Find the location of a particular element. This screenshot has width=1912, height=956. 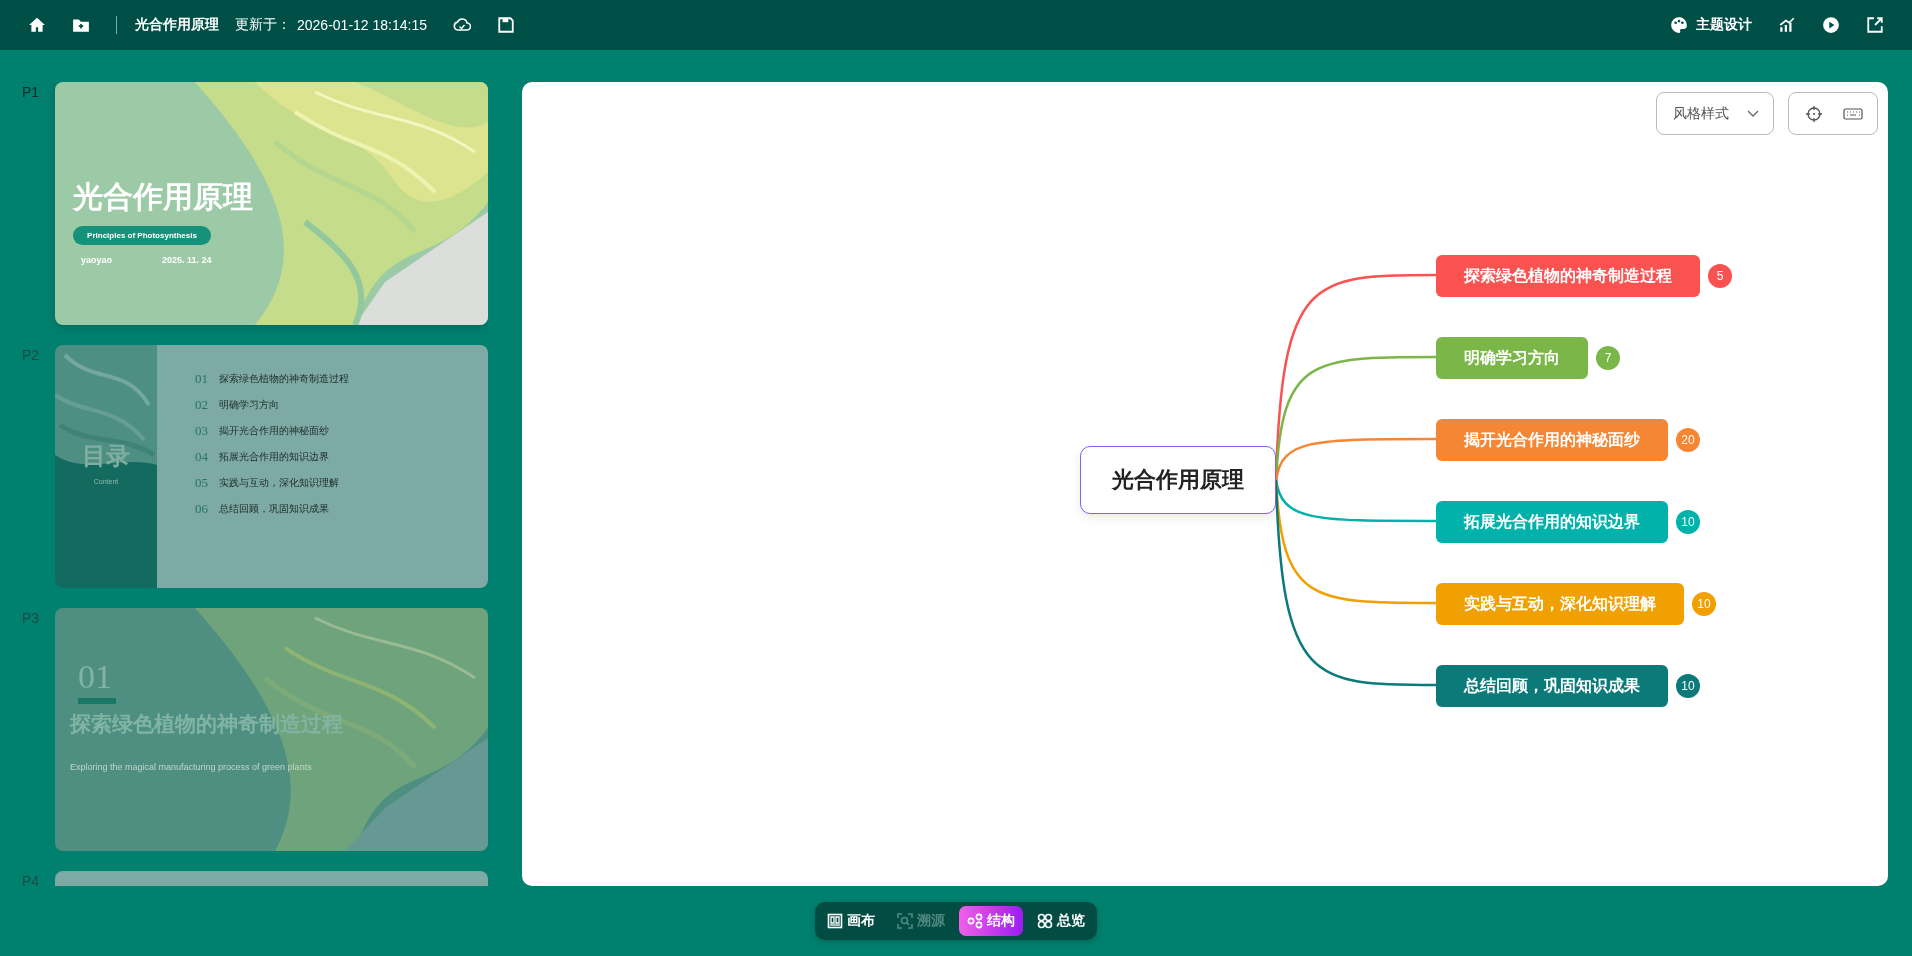

item-text: 明确学习方向 is located at coordinates (249, 405).